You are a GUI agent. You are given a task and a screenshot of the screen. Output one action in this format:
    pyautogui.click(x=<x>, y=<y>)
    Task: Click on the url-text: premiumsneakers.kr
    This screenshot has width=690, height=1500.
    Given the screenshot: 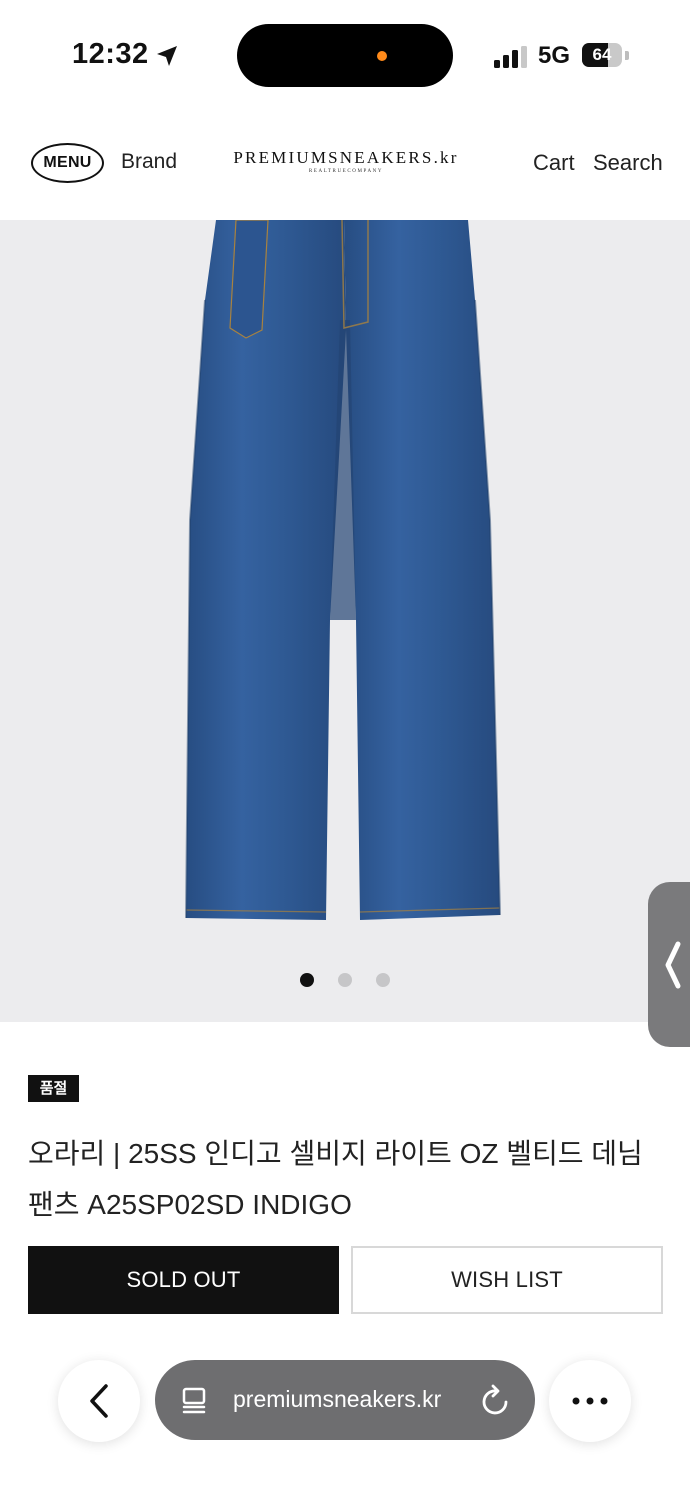 What is the action you would take?
    pyautogui.click(x=337, y=1399)
    